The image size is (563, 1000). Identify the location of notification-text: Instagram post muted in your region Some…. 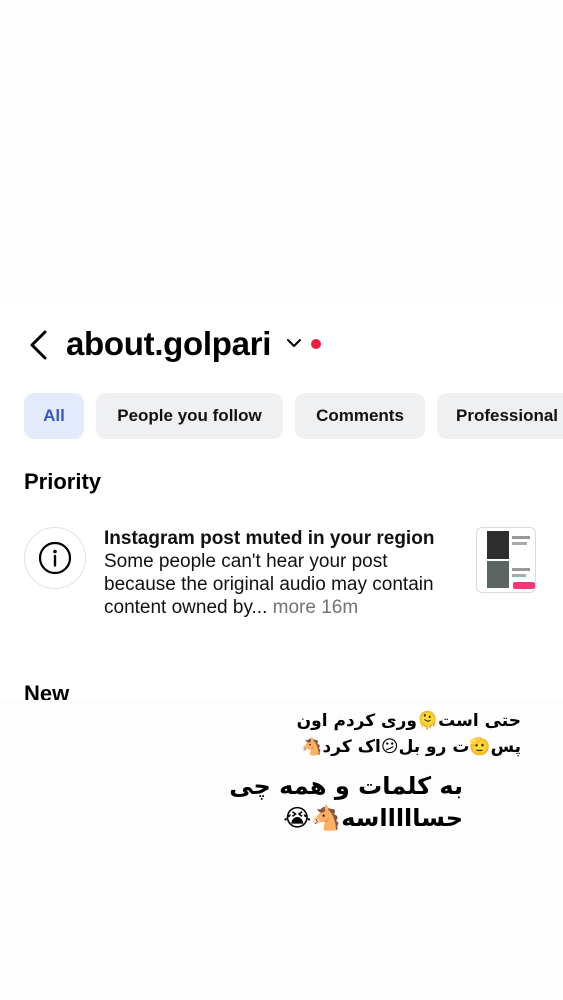
(284, 573).